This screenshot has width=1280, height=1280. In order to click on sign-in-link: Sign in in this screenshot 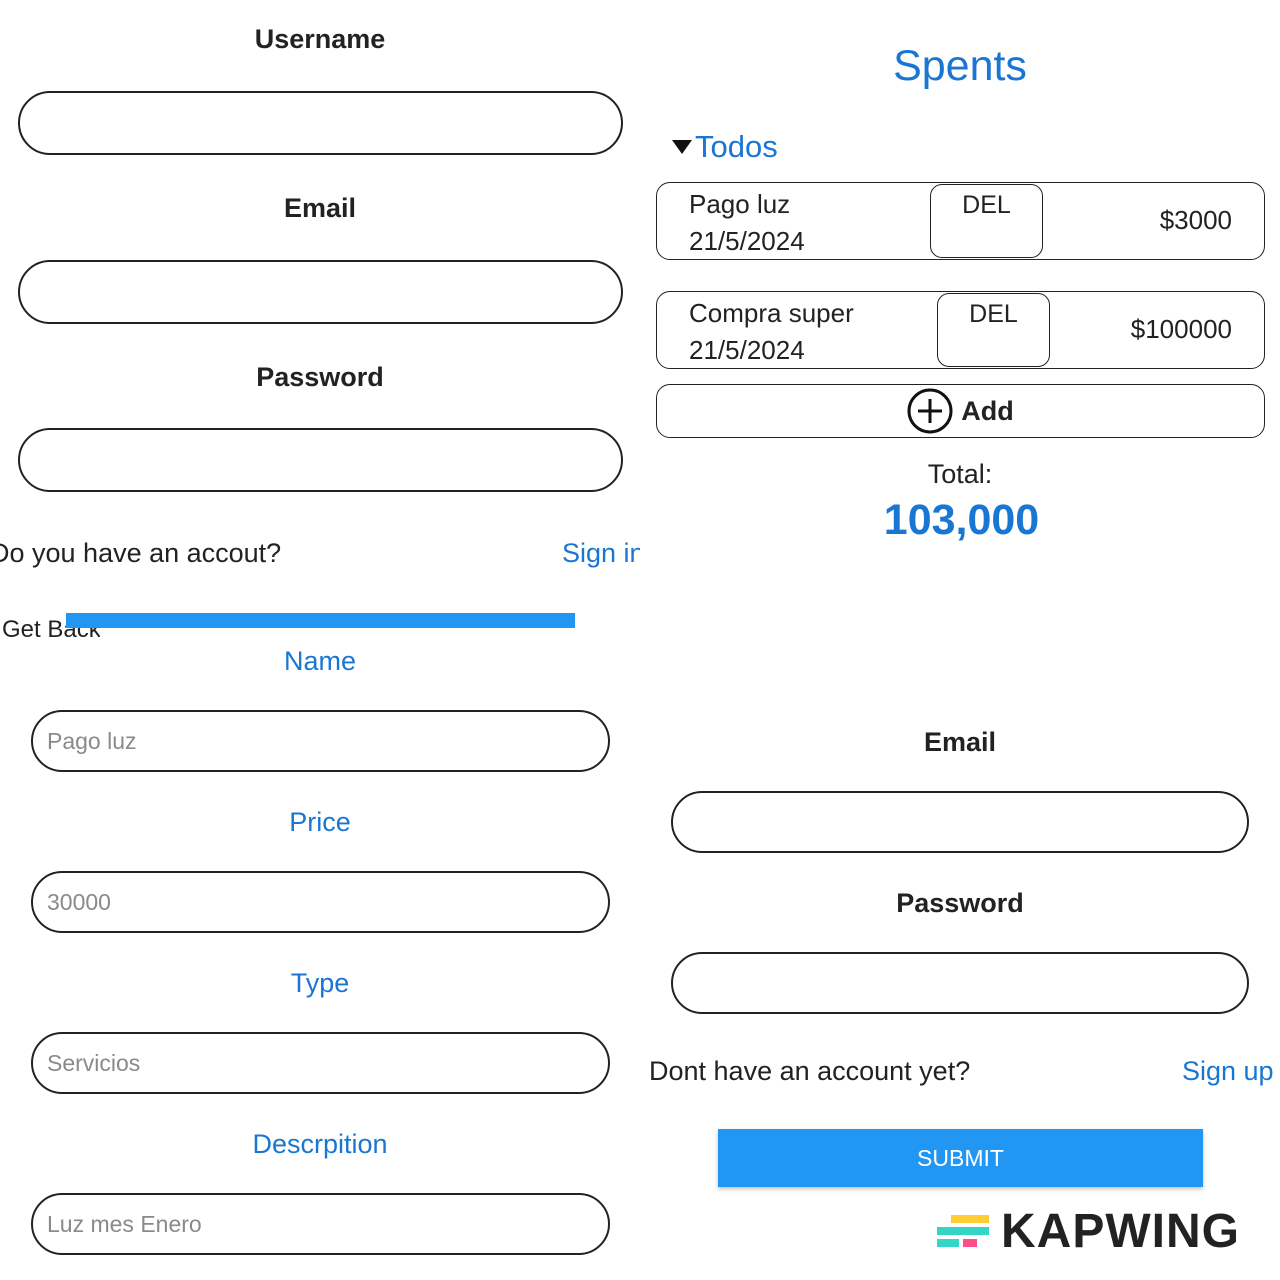, I will do `click(601, 553)`.